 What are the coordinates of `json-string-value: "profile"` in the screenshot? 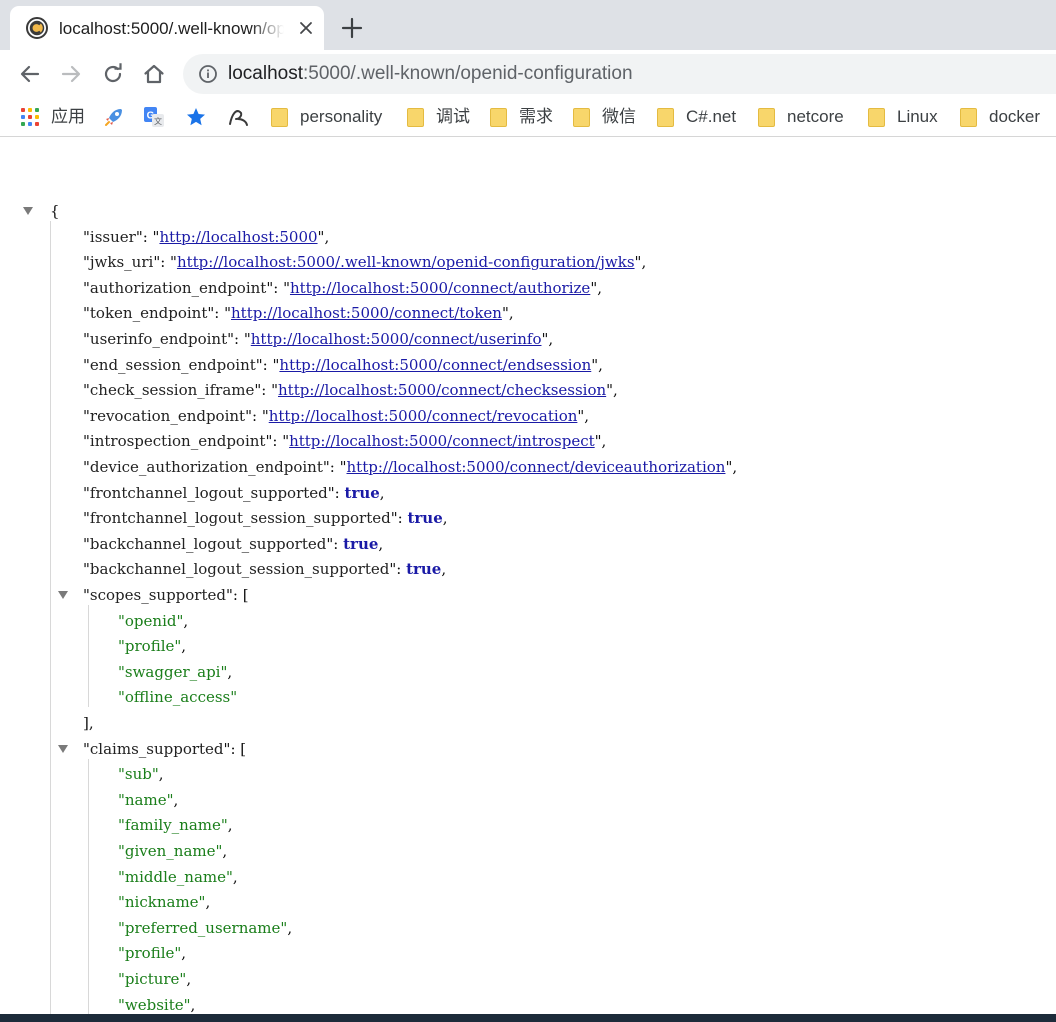 It's located at (150, 646).